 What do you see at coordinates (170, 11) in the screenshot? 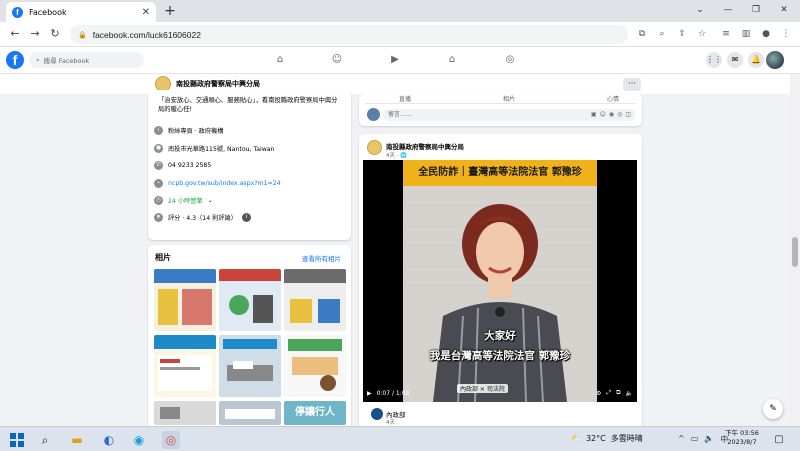
I see `new-tab-button: +` at bounding box center [170, 11].